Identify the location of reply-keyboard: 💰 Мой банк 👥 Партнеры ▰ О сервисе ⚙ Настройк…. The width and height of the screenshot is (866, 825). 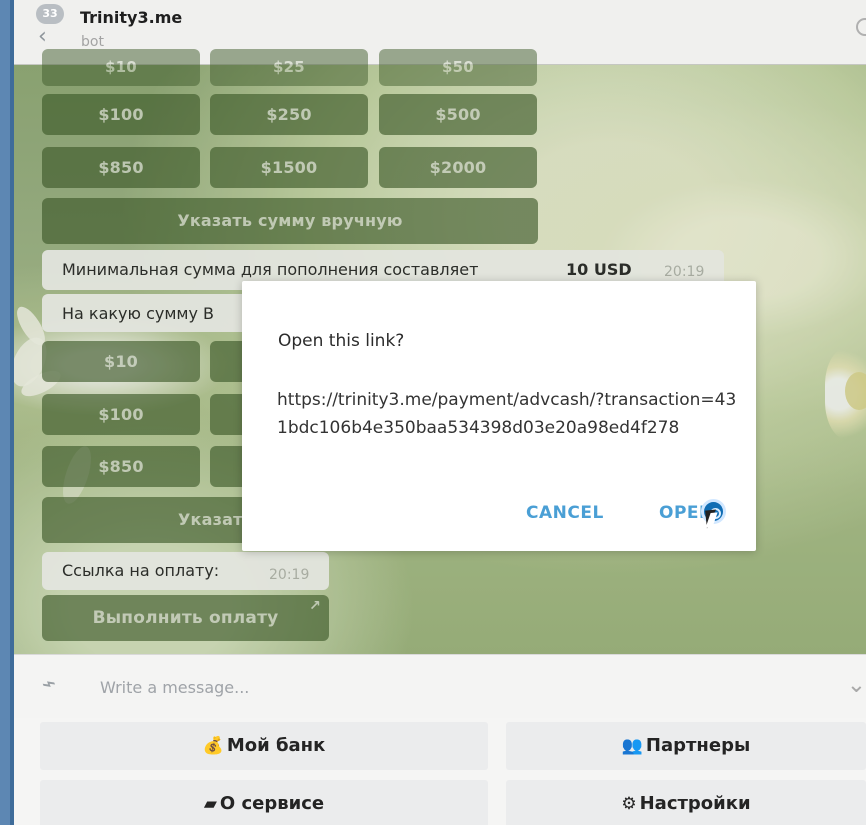
(440, 771).